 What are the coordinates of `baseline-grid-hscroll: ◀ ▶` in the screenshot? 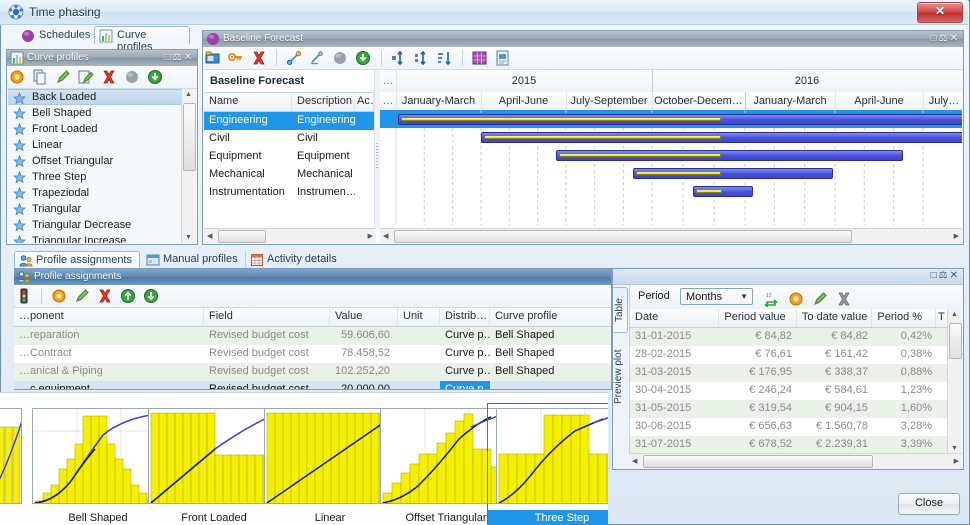 It's located at (290, 235).